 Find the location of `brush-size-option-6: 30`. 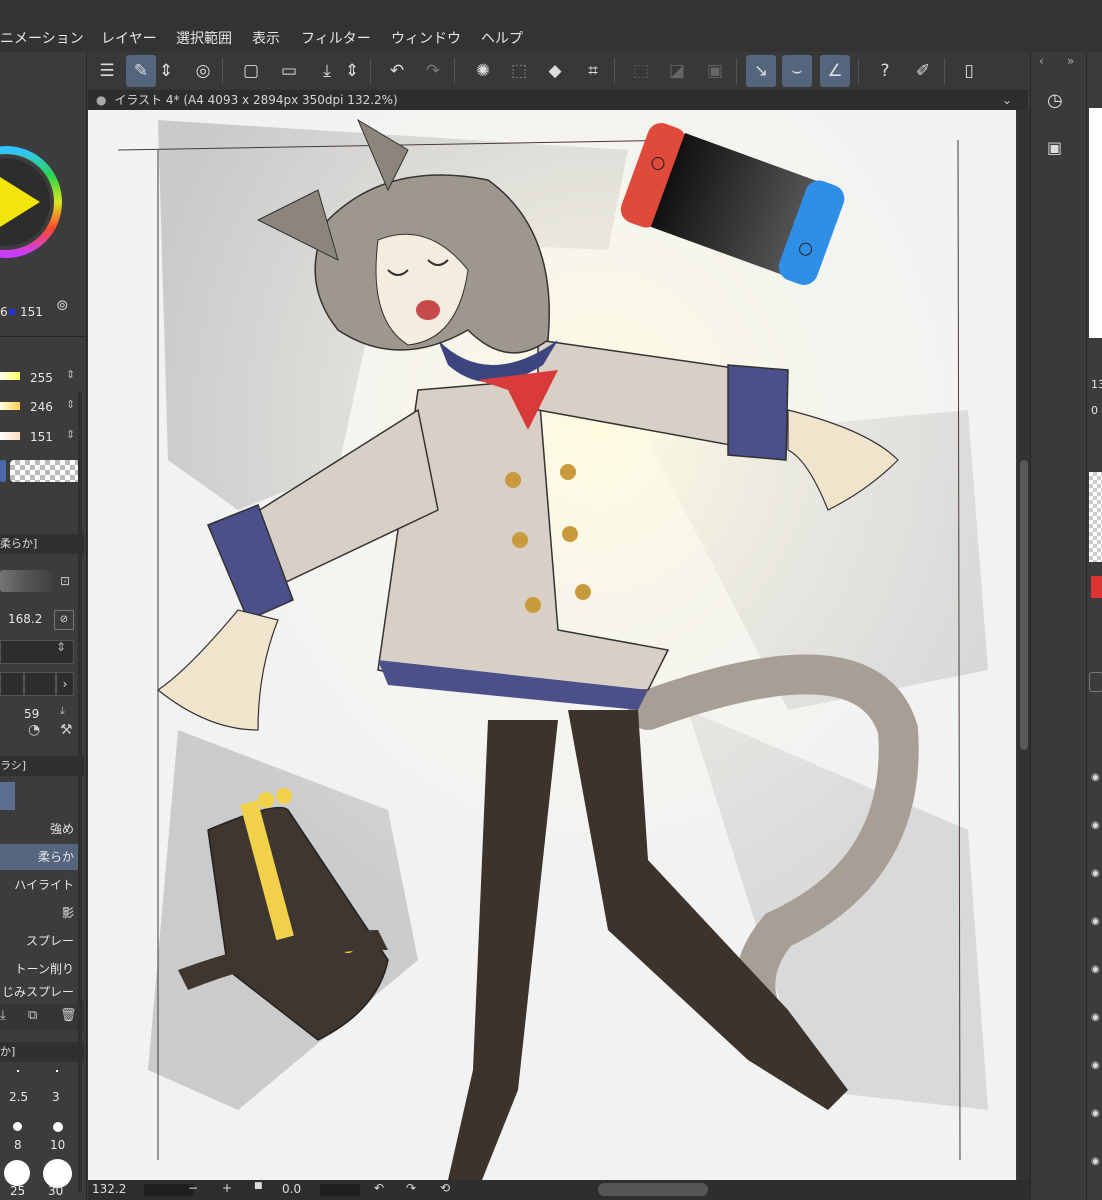

brush-size-option-6: 30 is located at coordinates (55, 1191).